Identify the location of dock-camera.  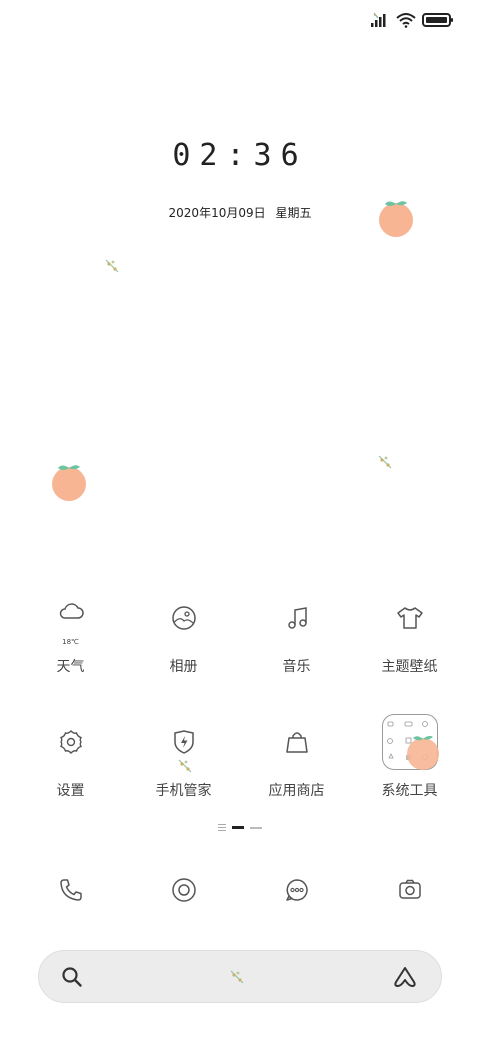
(409, 890).